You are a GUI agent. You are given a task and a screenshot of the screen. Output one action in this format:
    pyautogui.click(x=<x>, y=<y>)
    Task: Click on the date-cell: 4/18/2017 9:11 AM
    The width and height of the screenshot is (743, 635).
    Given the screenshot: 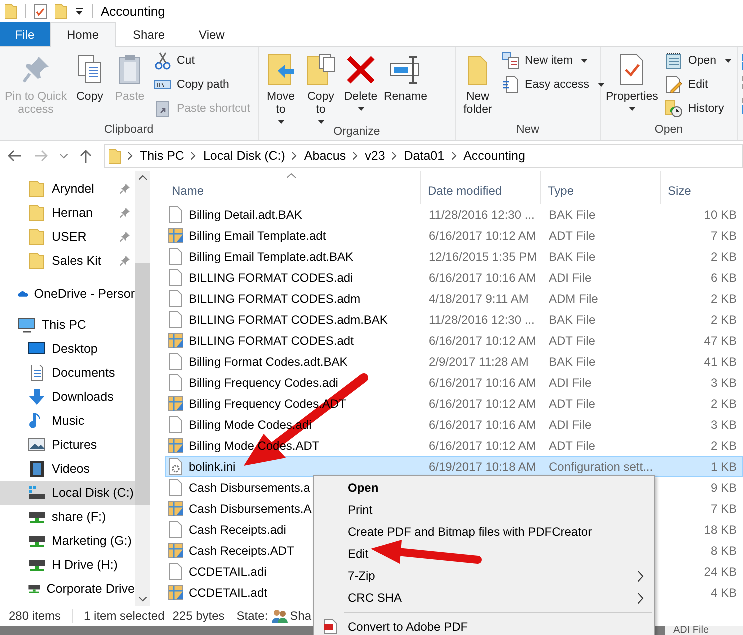 What is the action you would take?
    pyautogui.click(x=479, y=299)
    